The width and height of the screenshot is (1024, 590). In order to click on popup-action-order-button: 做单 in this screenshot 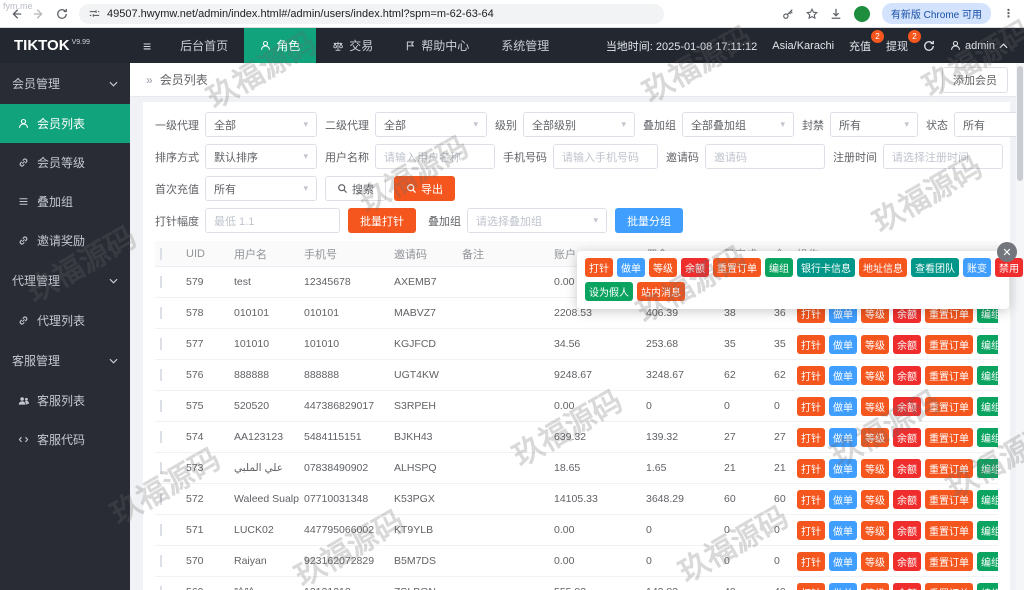, I will do `click(631, 267)`.